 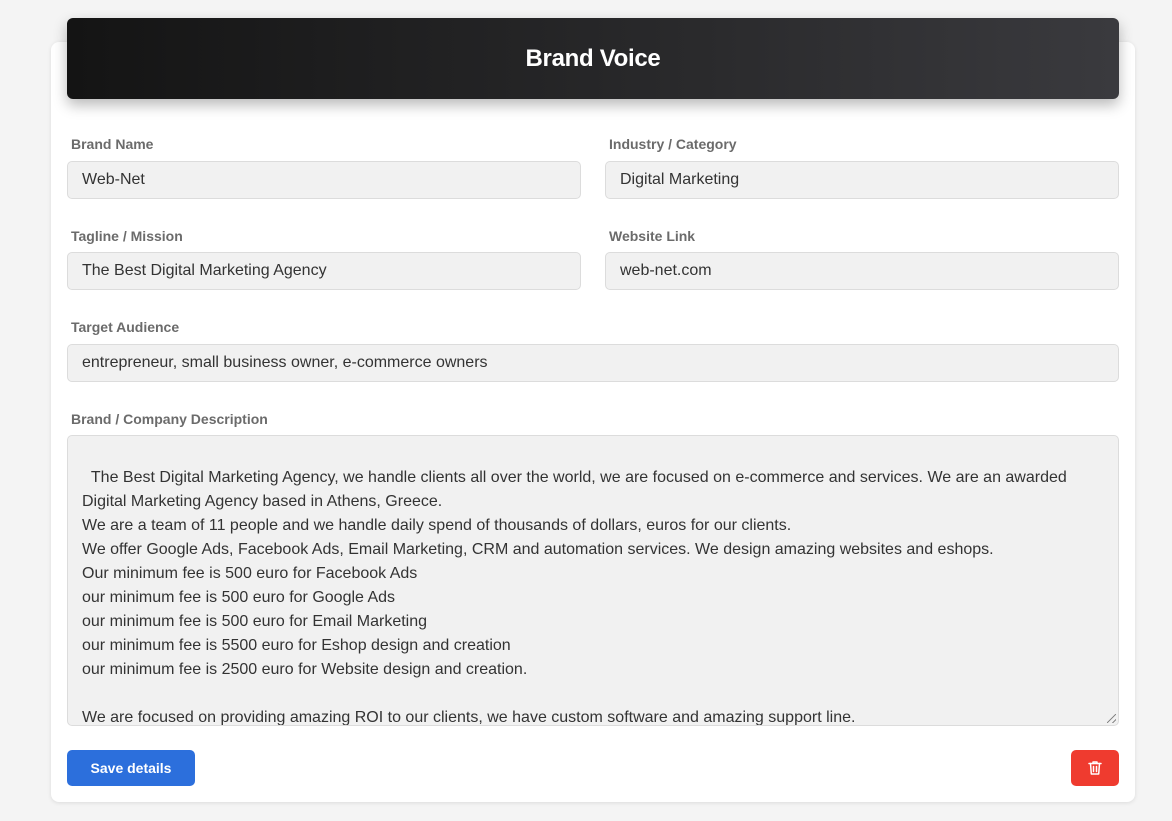 What do you see at coordinates (169, 419) in the screenshot?
I see `description-label: Brand / Company Description` at bounding box center [169, 419].